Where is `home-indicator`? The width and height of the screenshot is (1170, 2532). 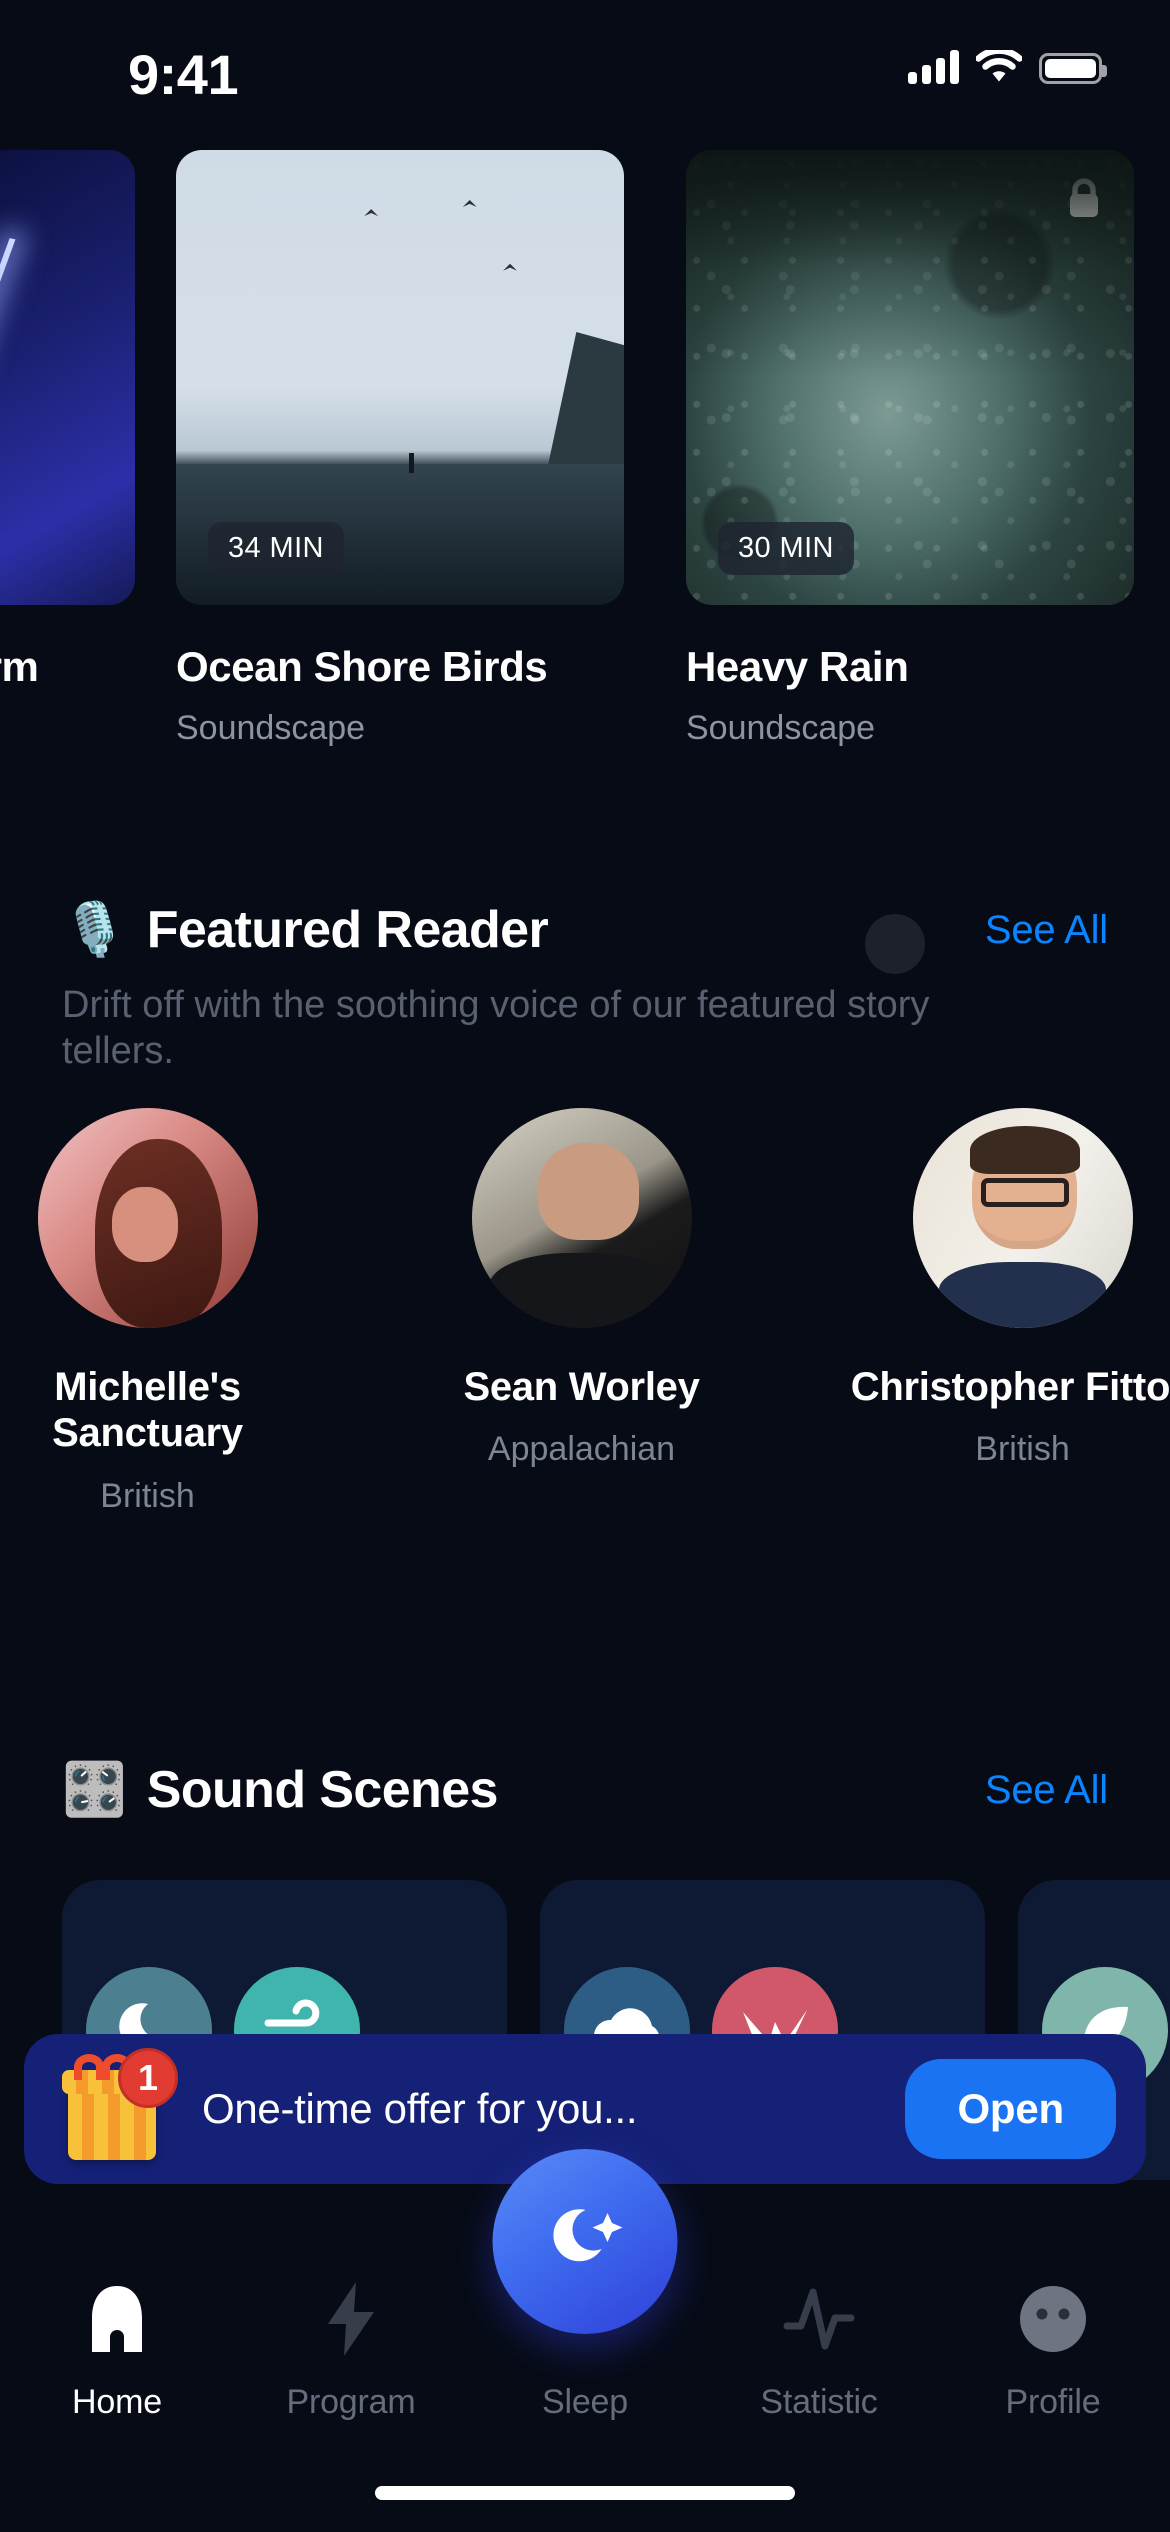
home-indicator is located at coordinates (585, 2493).